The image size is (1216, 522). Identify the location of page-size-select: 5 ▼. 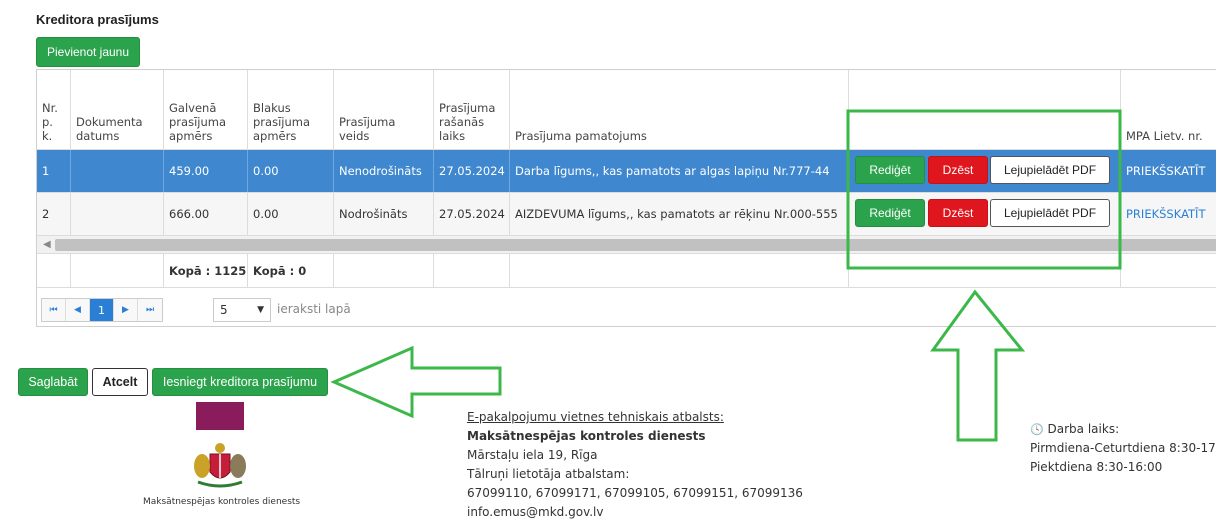
(242, 310).